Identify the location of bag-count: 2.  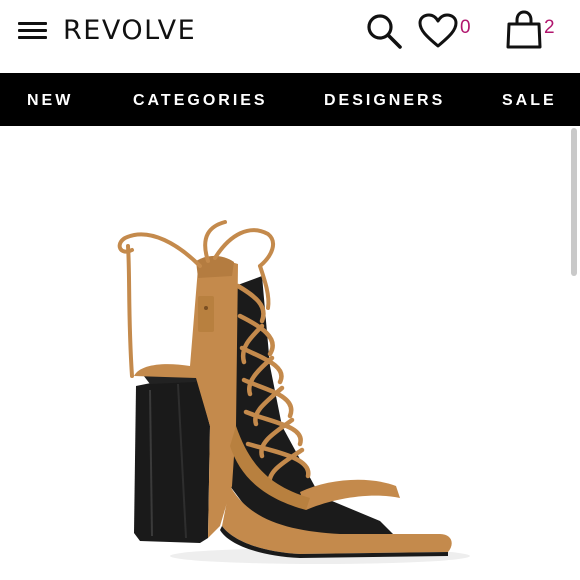
(549, 27).